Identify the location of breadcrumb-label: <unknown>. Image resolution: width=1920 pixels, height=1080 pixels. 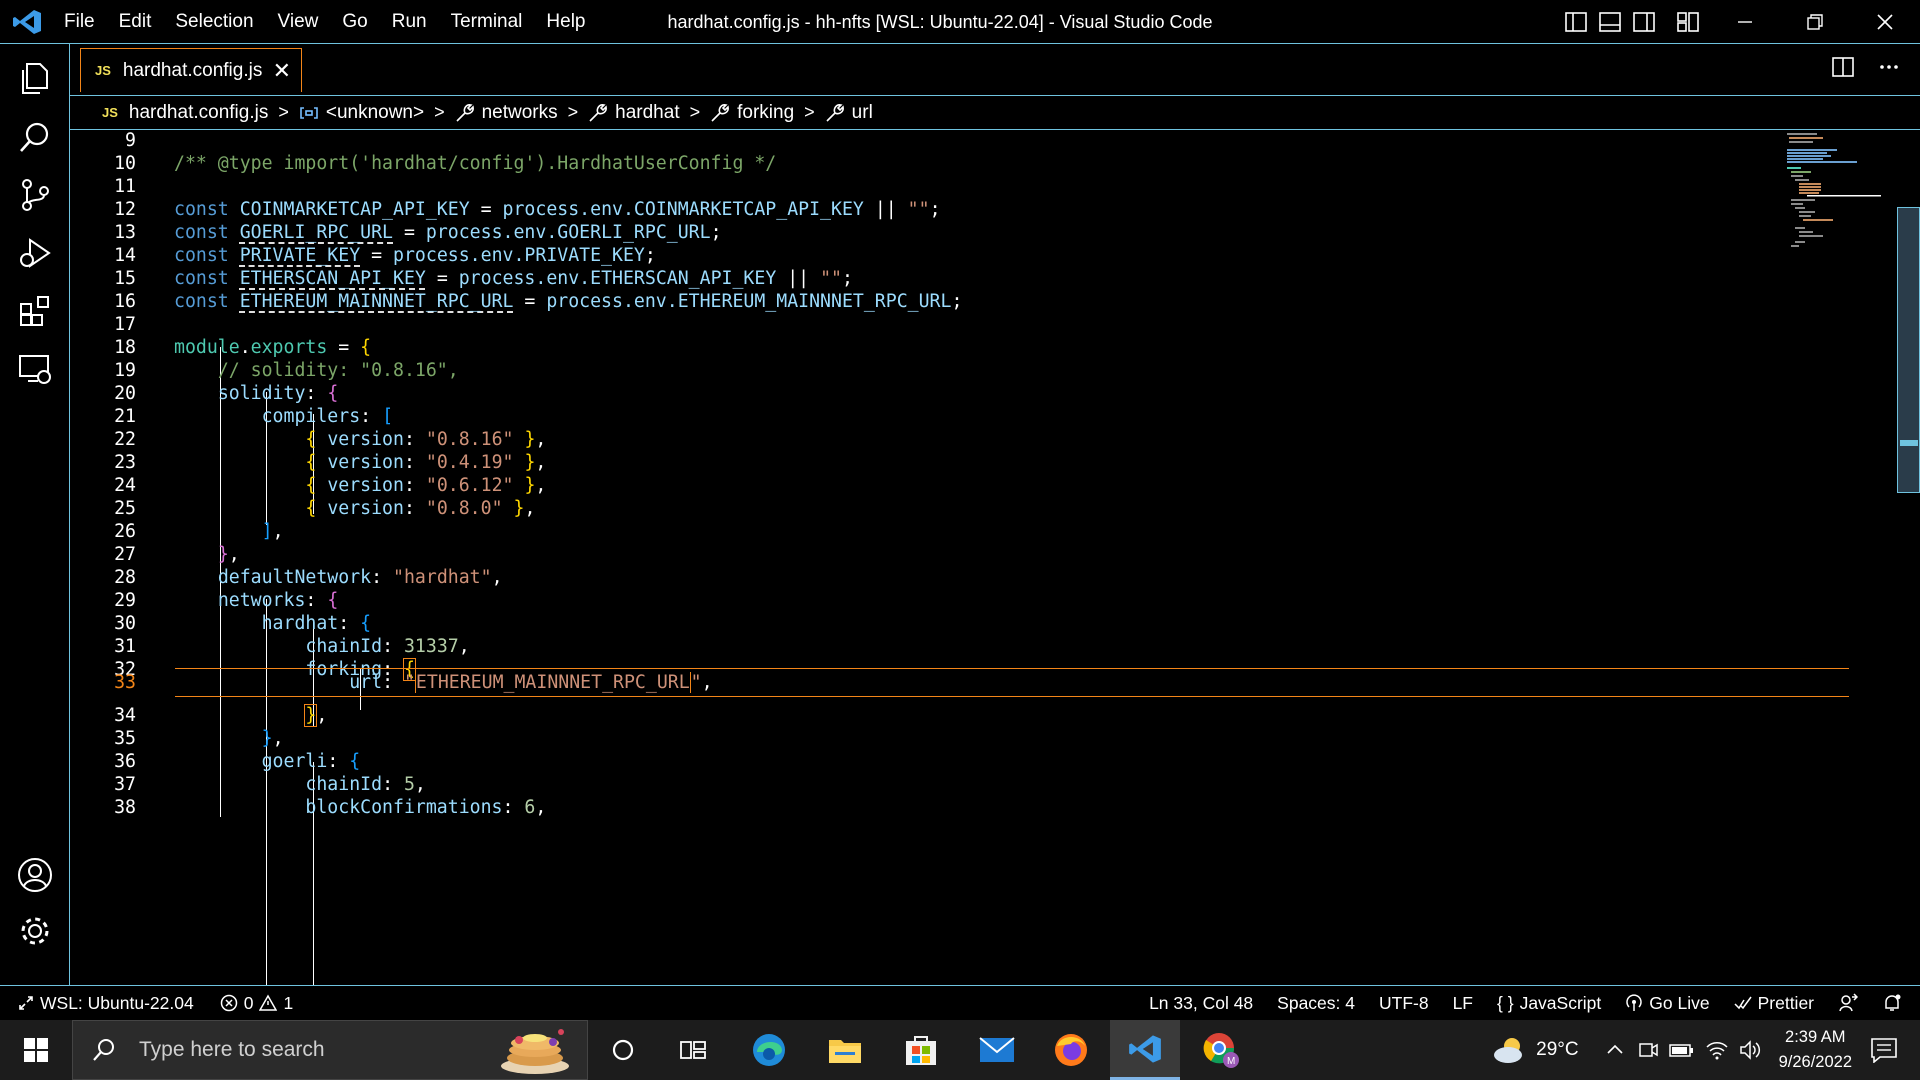
(375, 112).